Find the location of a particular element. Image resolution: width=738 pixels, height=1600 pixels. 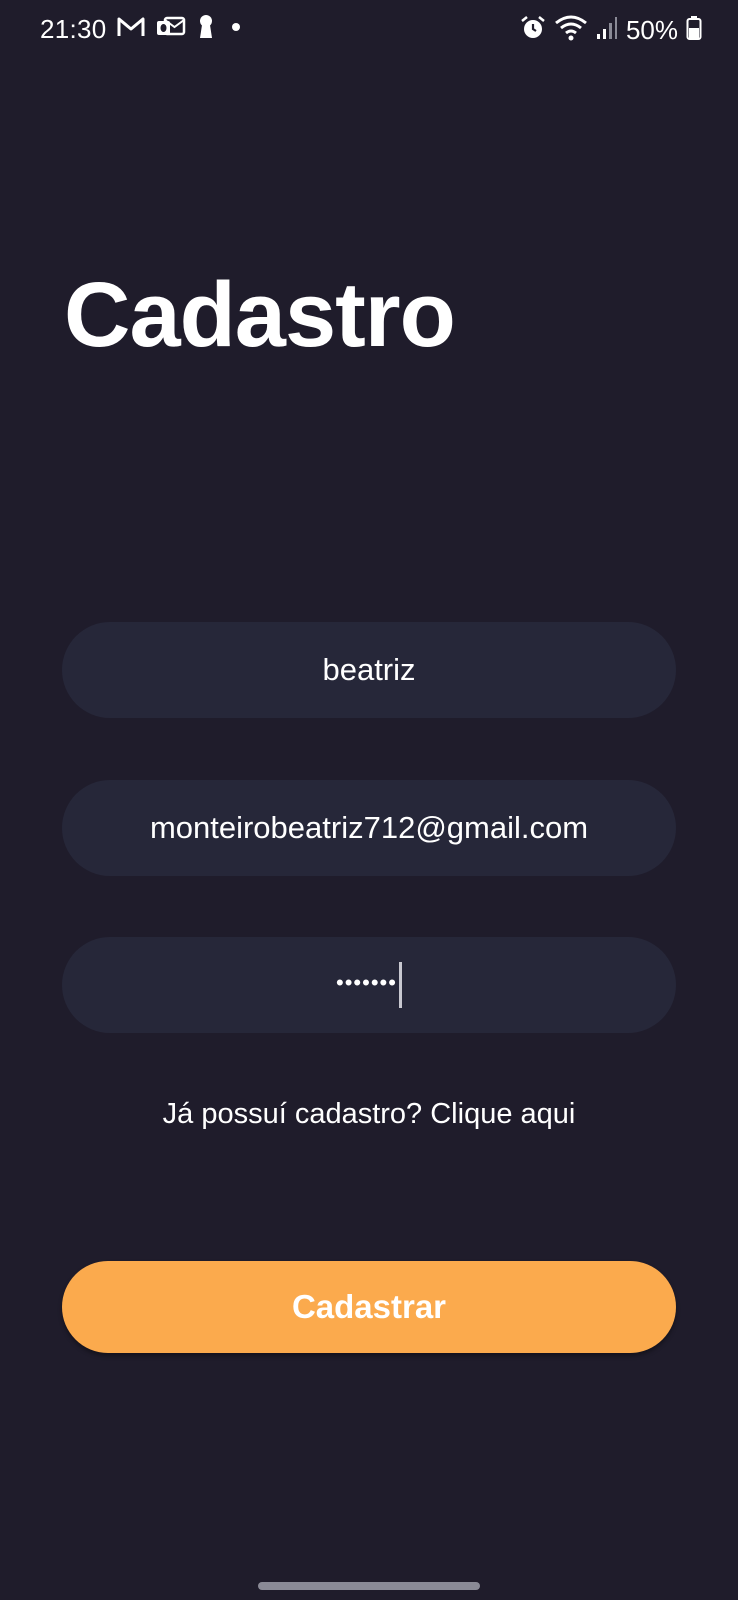

page-title: Cadastro is located at coordinates (260, 315).